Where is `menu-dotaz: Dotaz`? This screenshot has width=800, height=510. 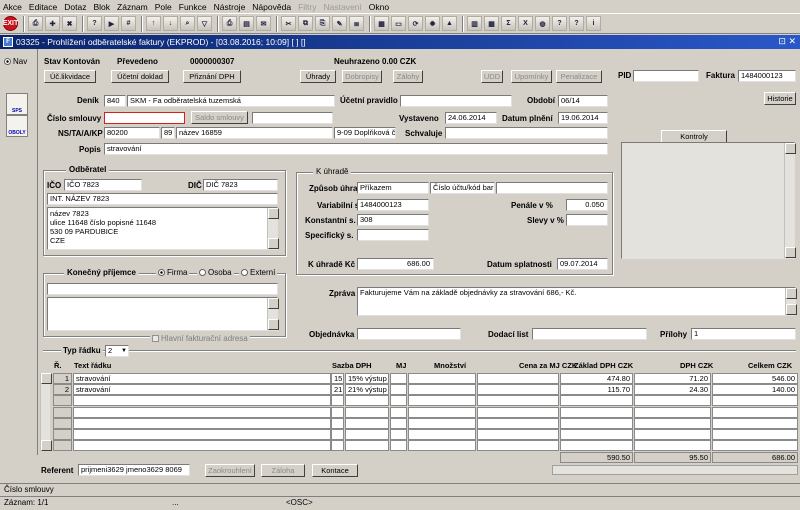 menu-dotaz: Dotaz is located at coordinates (75, 7).